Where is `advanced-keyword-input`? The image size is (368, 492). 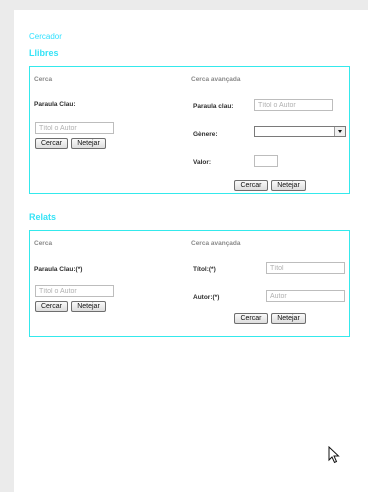
advanced-keyword-input is located at coordinates (293, 105).